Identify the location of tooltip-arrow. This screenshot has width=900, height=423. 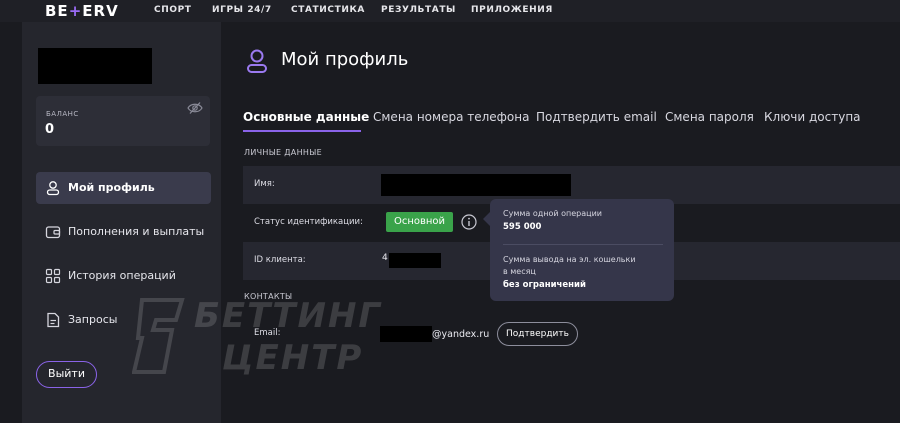
(486, 219).